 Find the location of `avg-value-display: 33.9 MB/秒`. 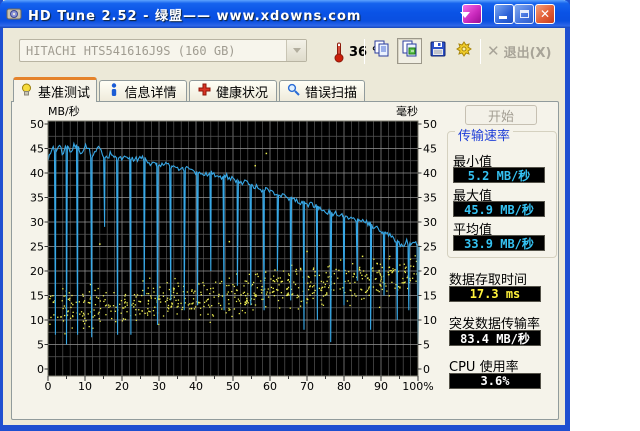

avg-value-display: 33.9 MB/秒 is located at coordinates (499, 243).